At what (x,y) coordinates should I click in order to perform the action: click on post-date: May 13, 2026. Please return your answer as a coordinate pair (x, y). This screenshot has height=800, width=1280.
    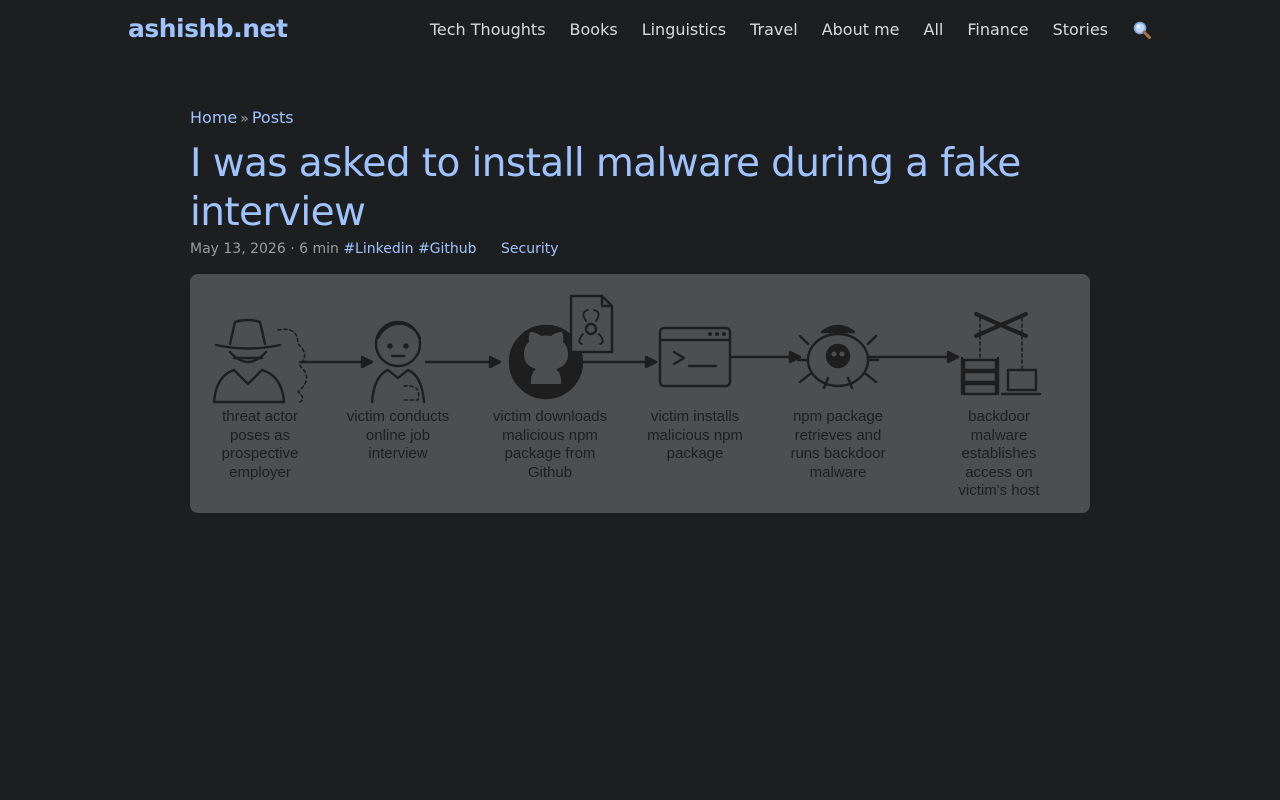
    Looking at the image, I should click on (238, 249).